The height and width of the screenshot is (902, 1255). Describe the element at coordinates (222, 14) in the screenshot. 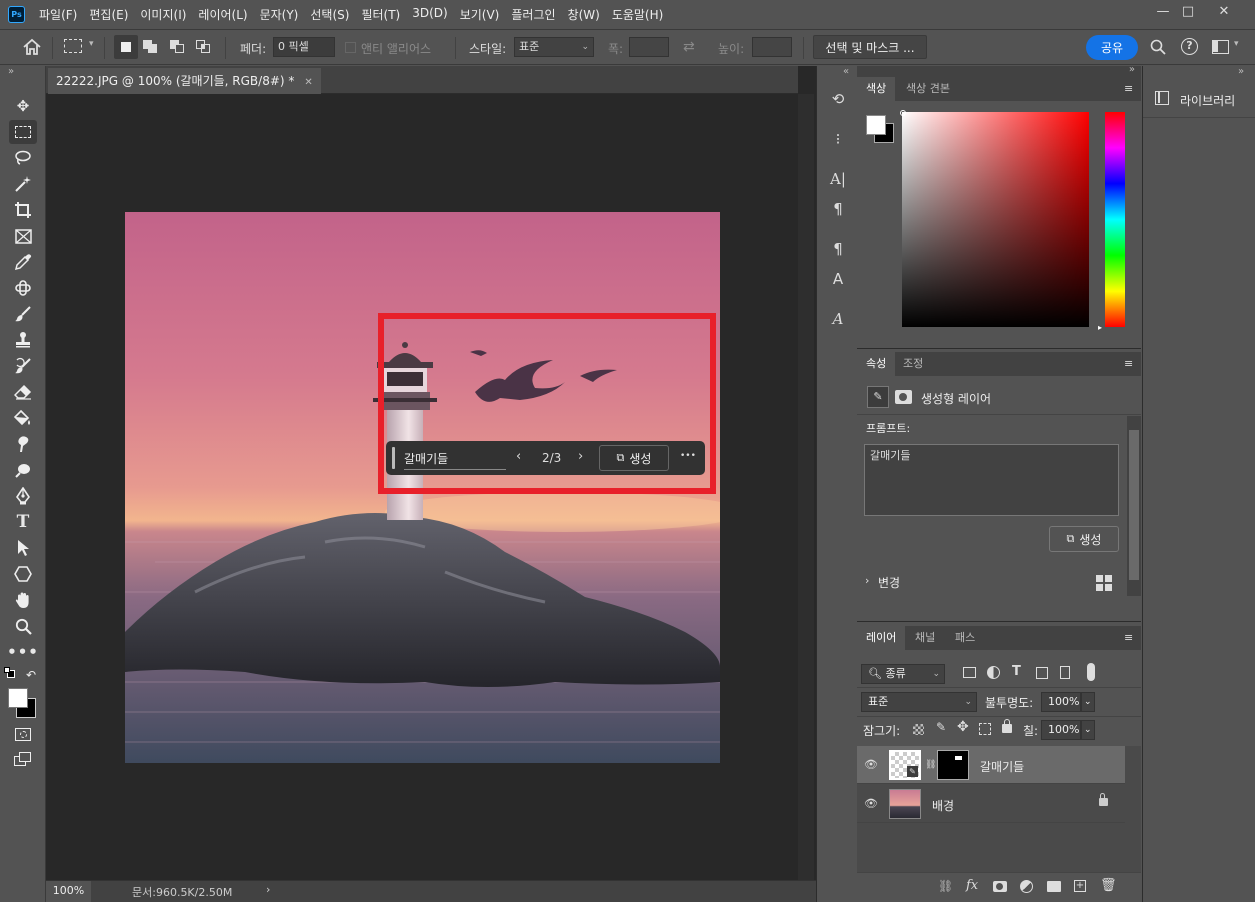

I see `menu-item: 레이어(L)` at that location.